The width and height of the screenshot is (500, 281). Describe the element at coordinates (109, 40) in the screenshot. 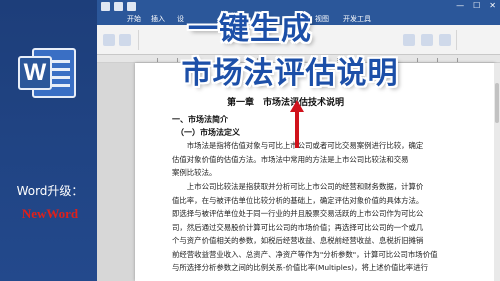

I see `paste-icon` at that location.